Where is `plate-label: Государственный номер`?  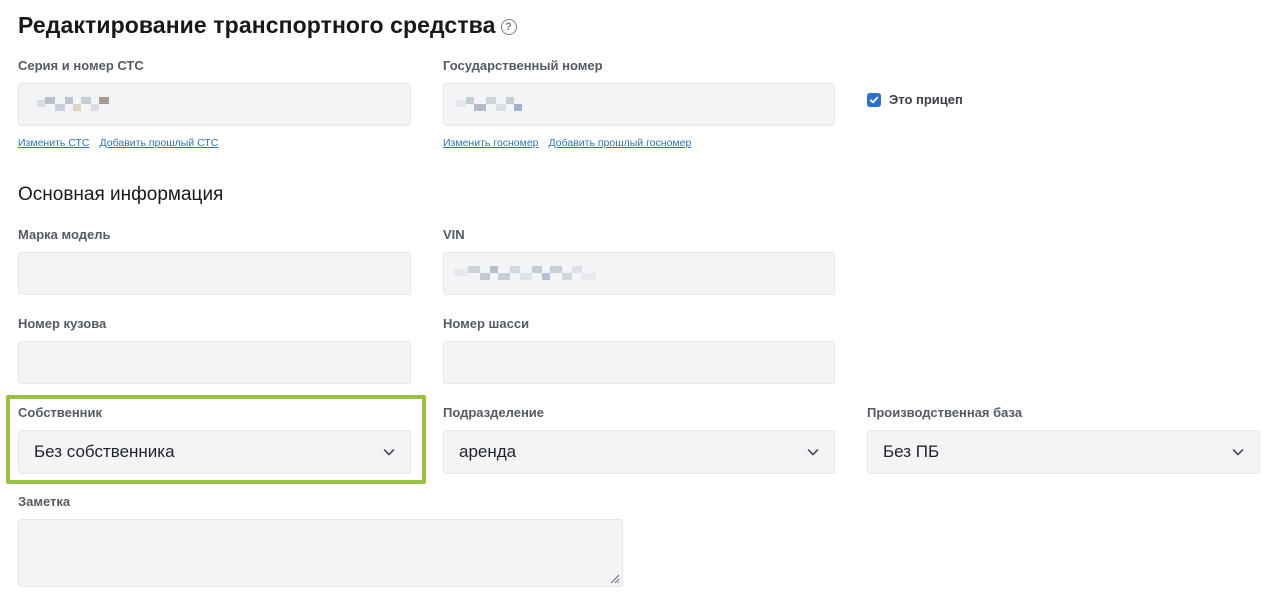 plate-label: Государственный номер is located at coordinates (523, 65).